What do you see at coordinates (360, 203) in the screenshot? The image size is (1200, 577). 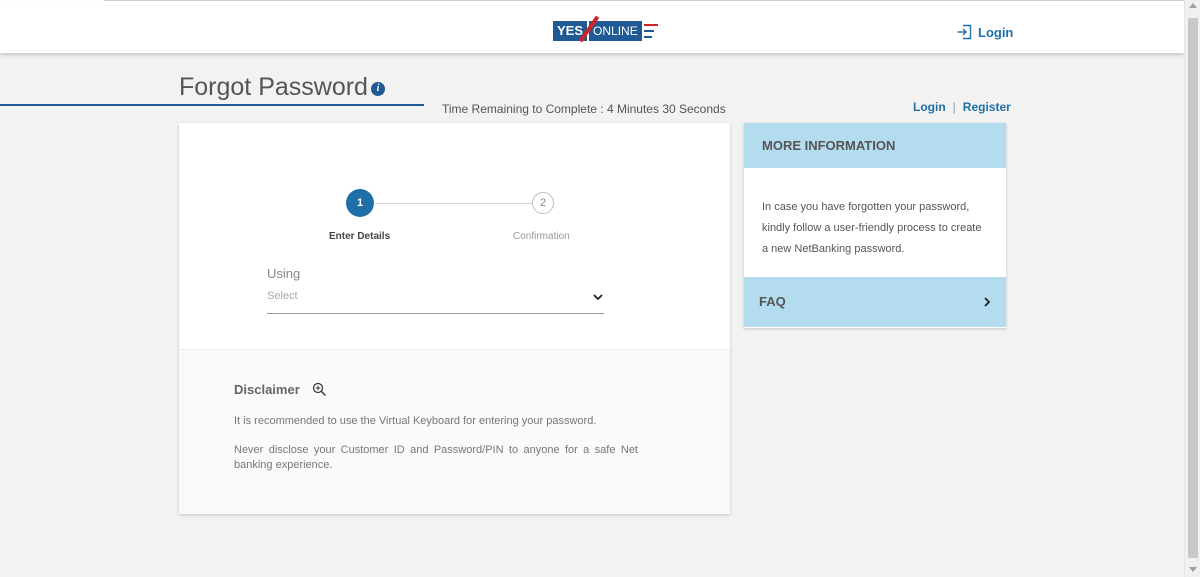 I see `step-1-indicator: 1` at bounding box center [360, 203].